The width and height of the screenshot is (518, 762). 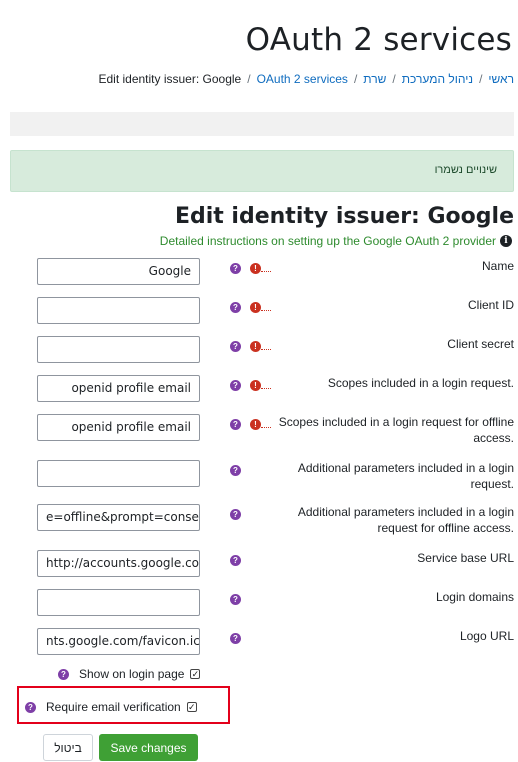 What do you see at coordinates (148, 747) in the screenshot?
I see `save-changes-button: Save changes` at bounding box center [148, 747].